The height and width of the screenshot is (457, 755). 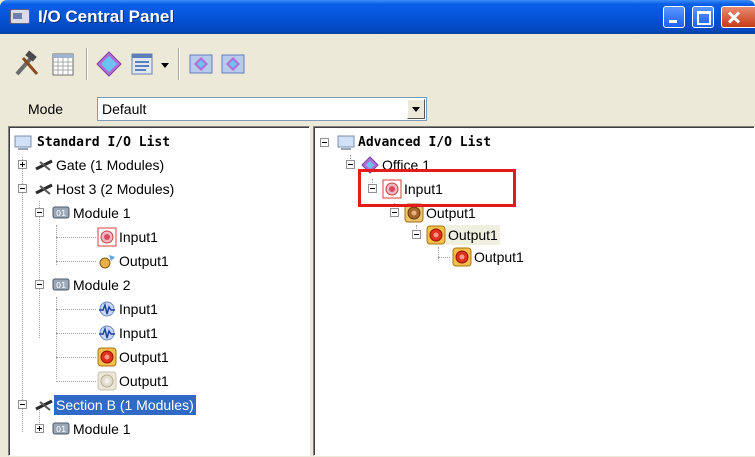 I want to click on tree-root-label: Standard I/O List, so click(x=104, y=142).